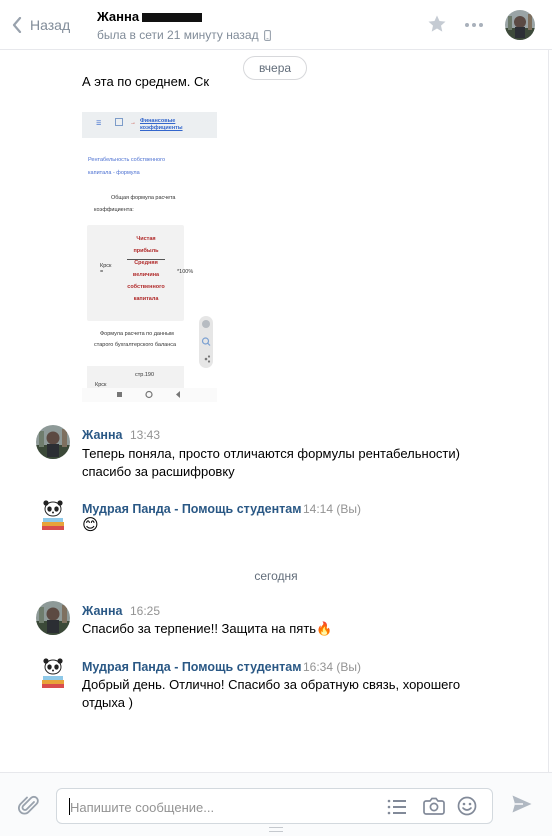  Describe the element at coordinates (29, 805) in the screenshot. I see `paperclip-icon` at that location.